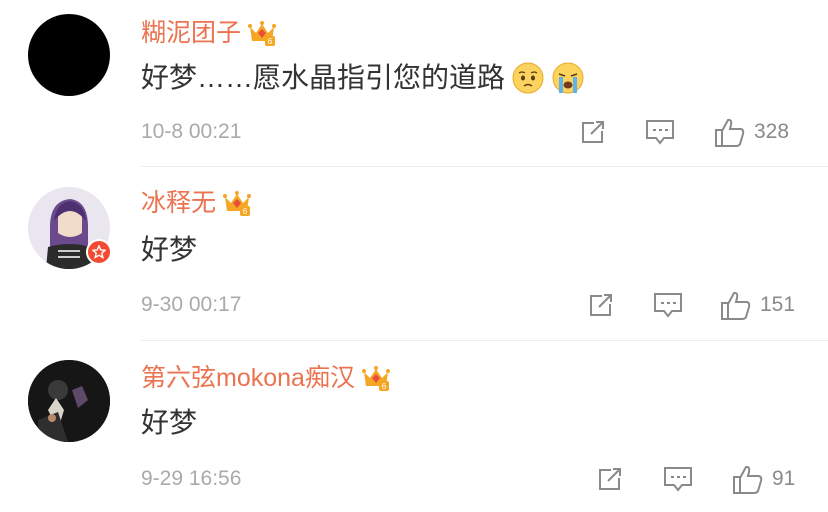 Image resolution: width=828 pixels, height=512 pixels. Describe the element at coordinates (248, 378) in the screenshot. I see `username: 第六弦mokona痴汉` at that location.